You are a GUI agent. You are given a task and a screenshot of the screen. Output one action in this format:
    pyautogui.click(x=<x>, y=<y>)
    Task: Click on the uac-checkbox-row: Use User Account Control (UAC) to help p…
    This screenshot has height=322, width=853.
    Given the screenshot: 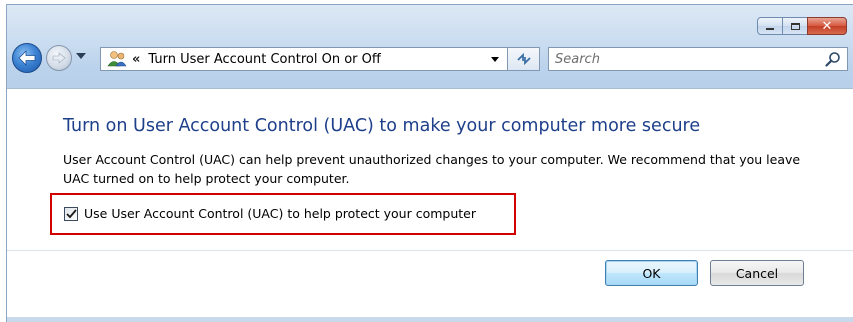 What is the action you would take?
    pyautogui.click(x=270, y=213)
    